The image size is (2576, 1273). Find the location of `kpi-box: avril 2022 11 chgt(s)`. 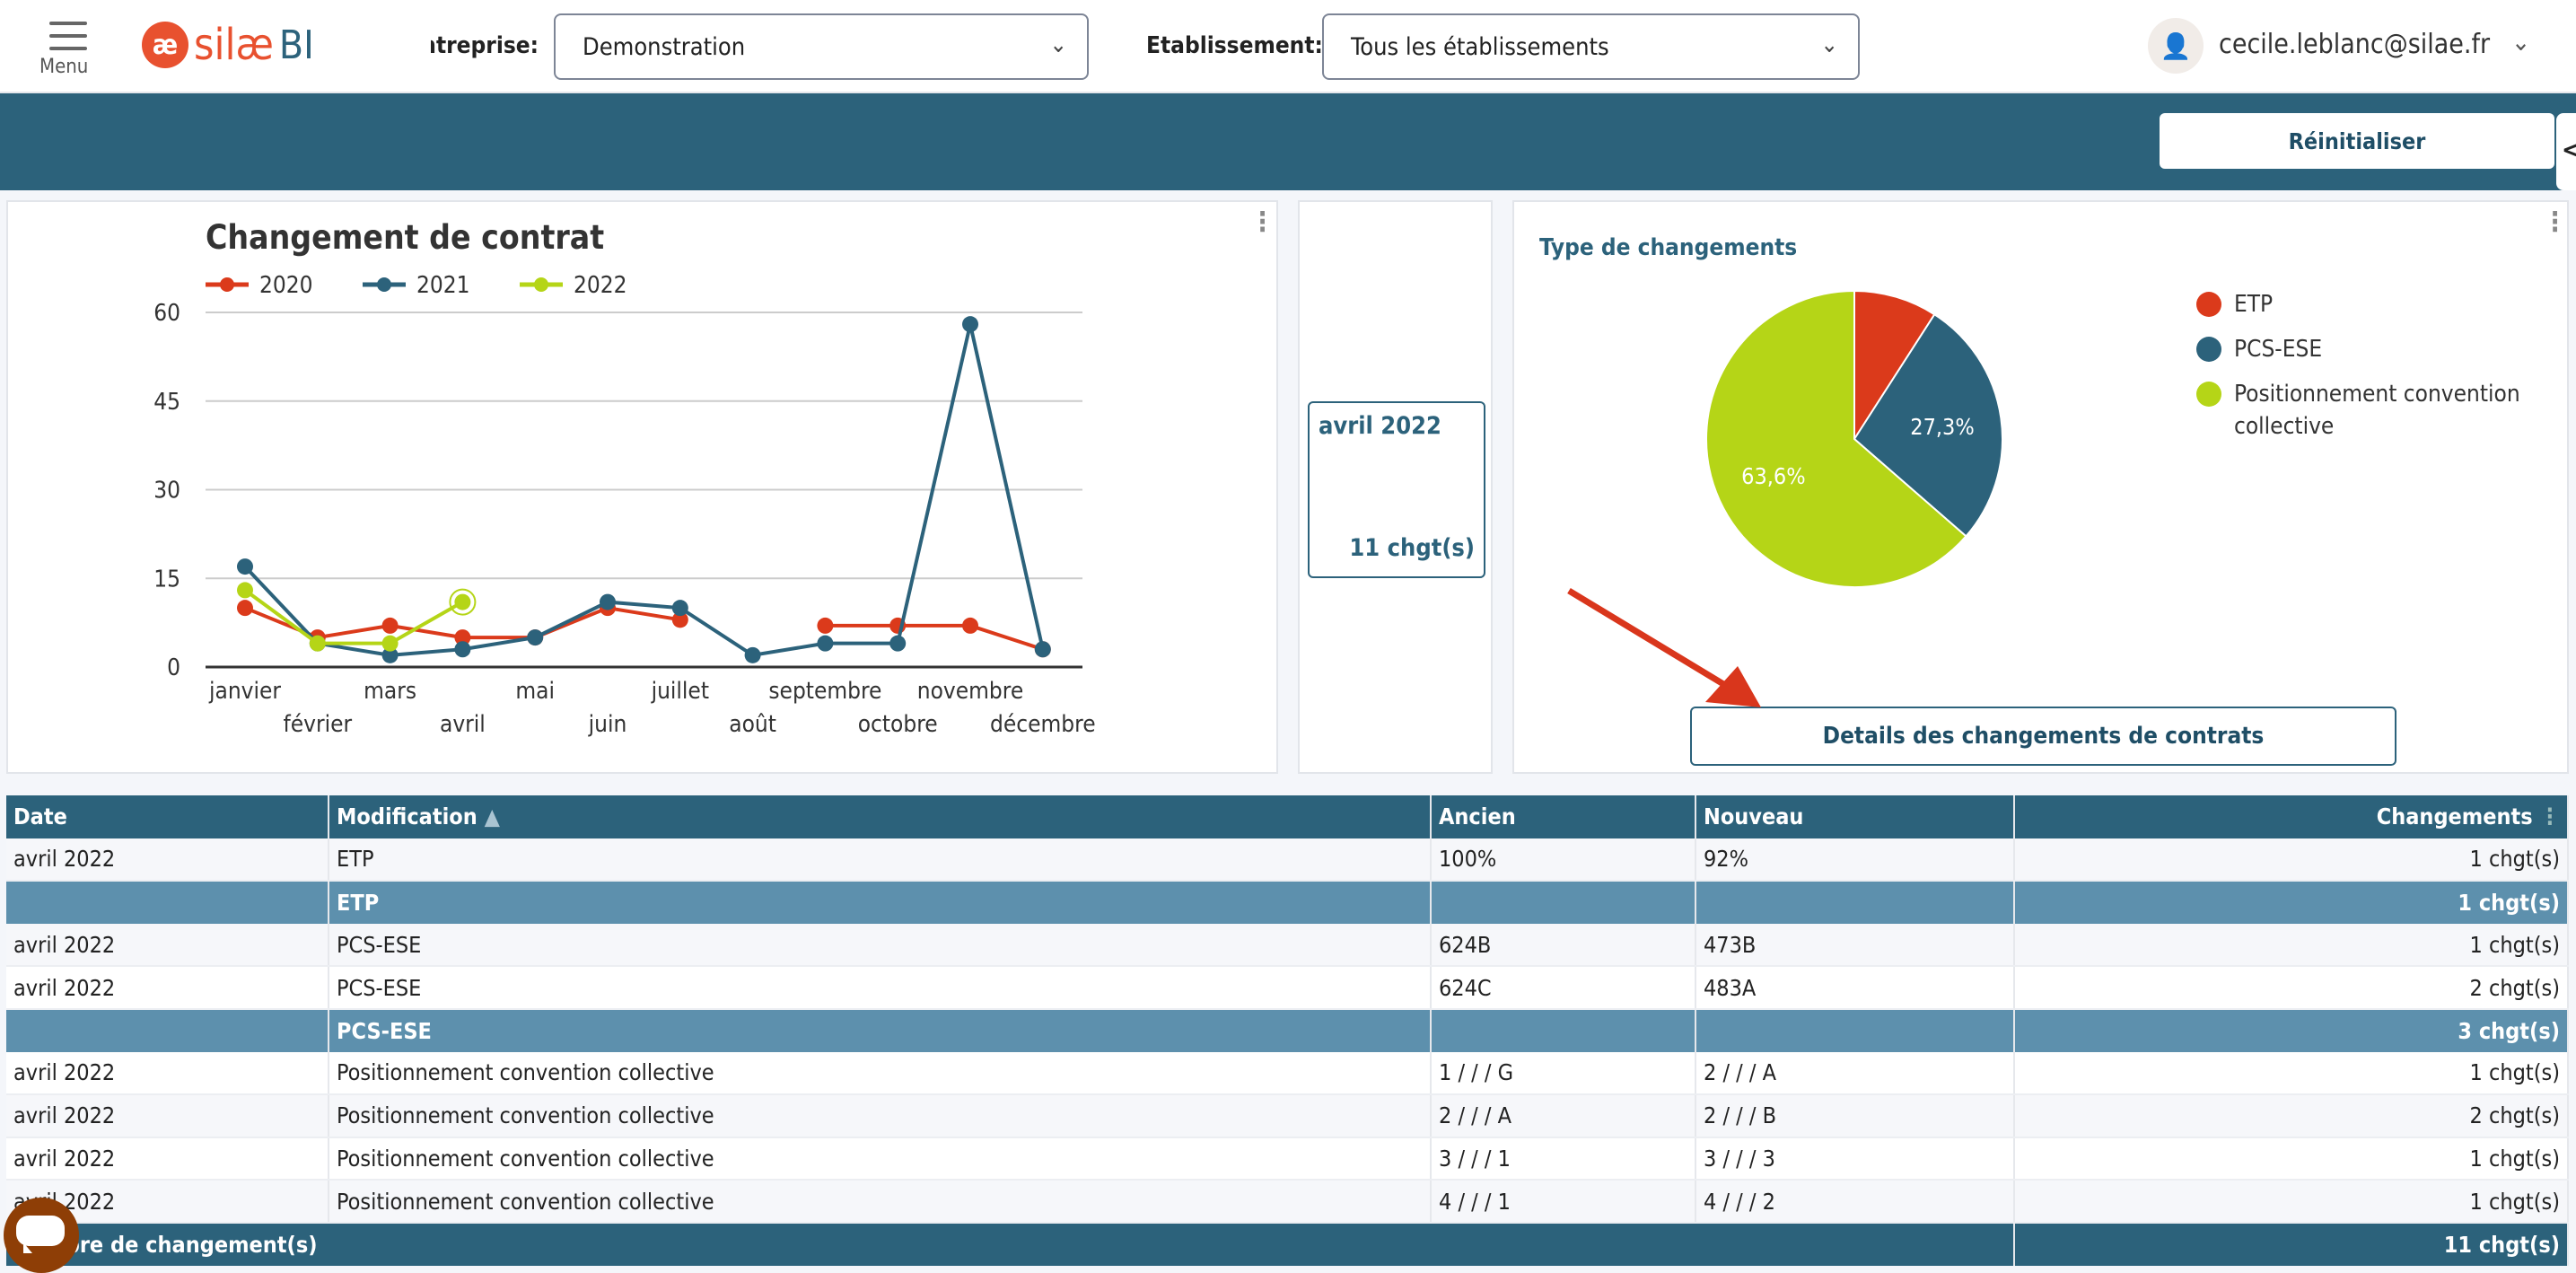

kpi-box: avril 2022 11 chgt(s) is located at coordinates (1396, 489).